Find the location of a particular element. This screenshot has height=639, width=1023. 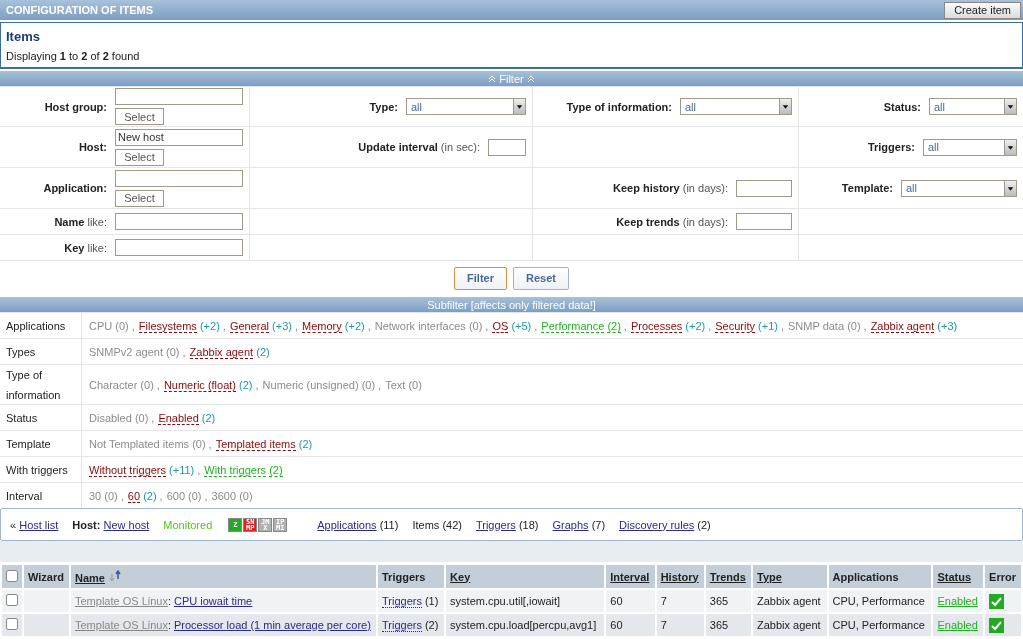

page-title: CONFIGURATION OF ITEMS is located at coordinates (80, 10).